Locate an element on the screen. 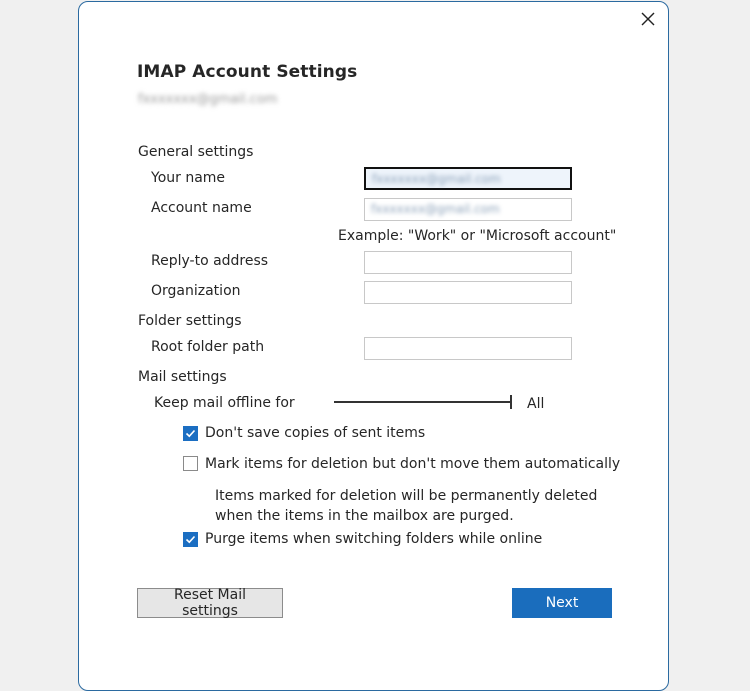  organization-input is located at coordinates (468, 292).